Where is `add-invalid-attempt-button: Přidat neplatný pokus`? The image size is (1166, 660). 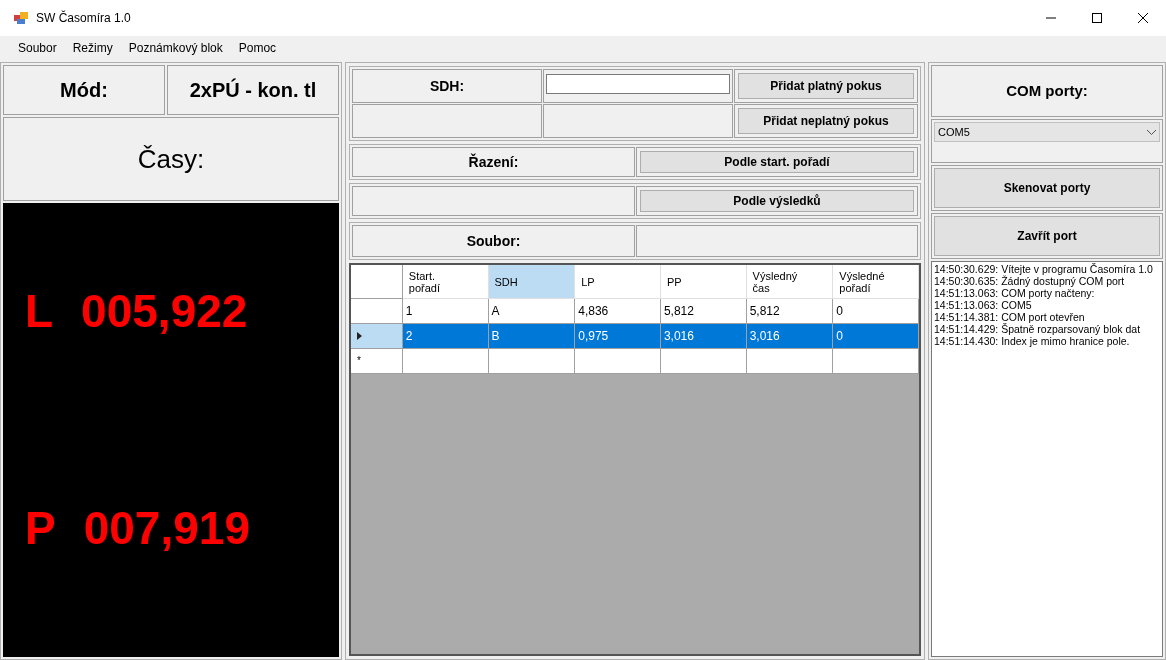 add-invalid-attempt-button: Přidat neplatný pokus is located at coordinates (826, 121).